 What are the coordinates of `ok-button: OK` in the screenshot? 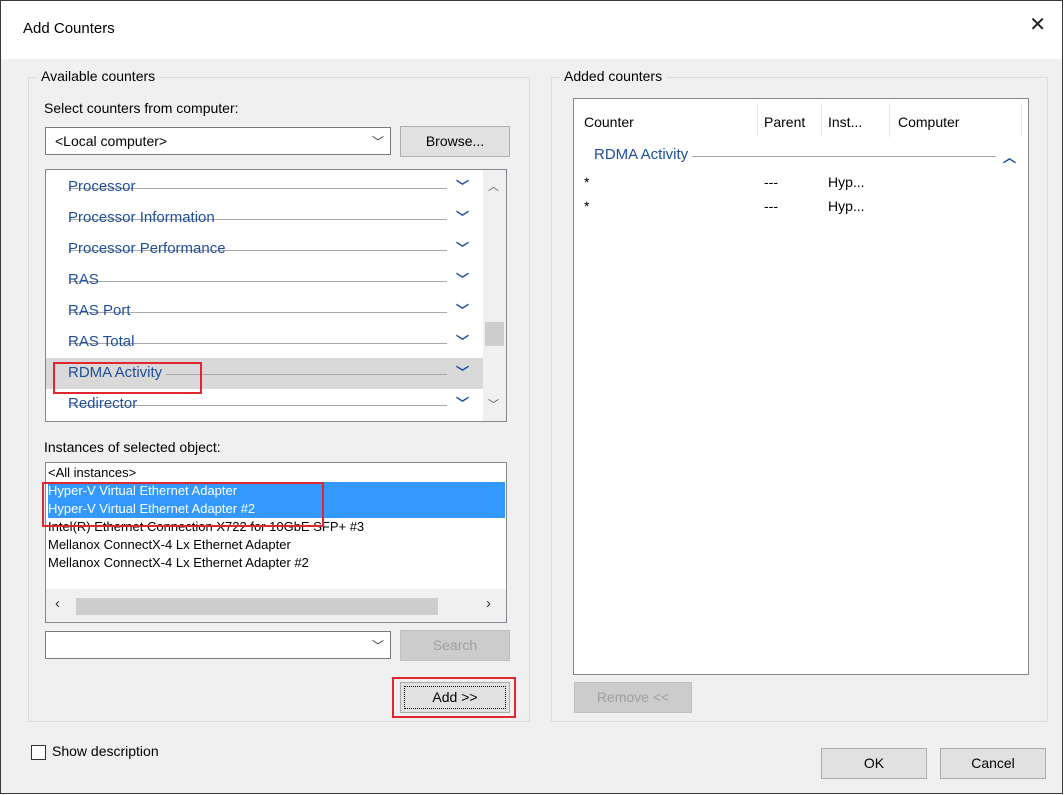 It's located at (874, 763).